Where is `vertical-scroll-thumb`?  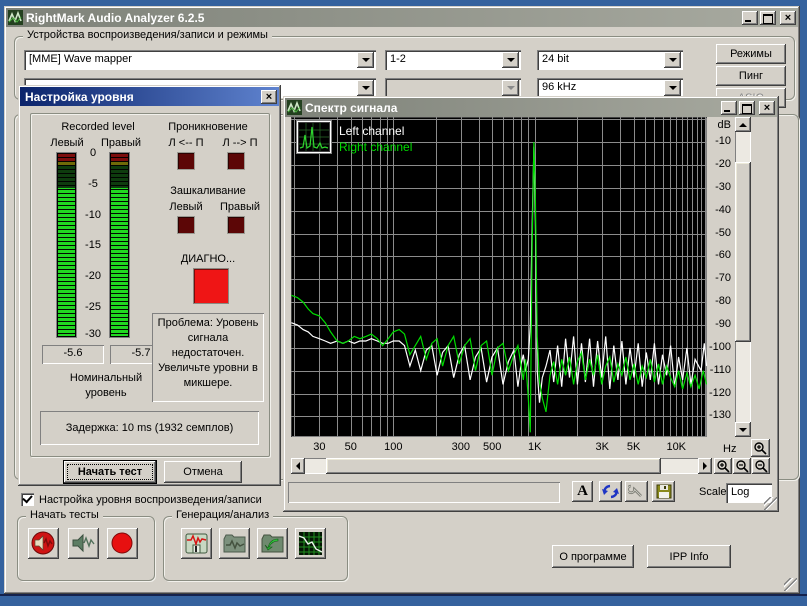 vertical-scroll-thumb is located at coordinates (743, 252).